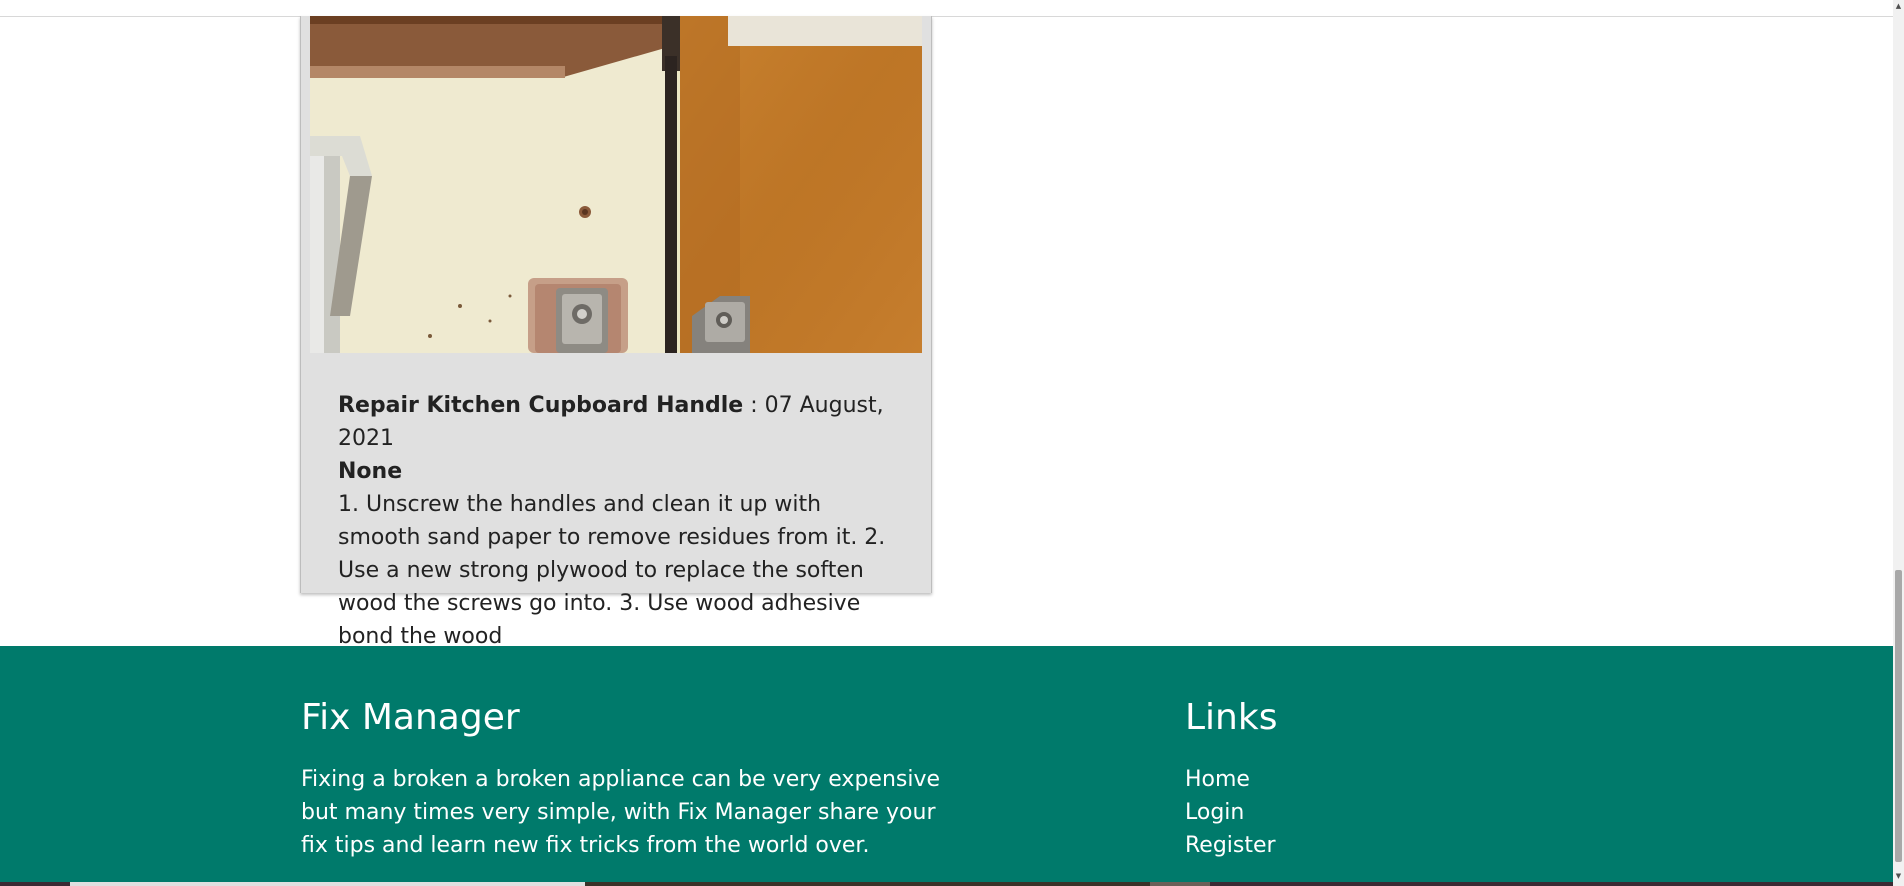 The height and width of the screenshot is (886, 1904). I want to click on scrollbar-thumb, so click(1898, 716).